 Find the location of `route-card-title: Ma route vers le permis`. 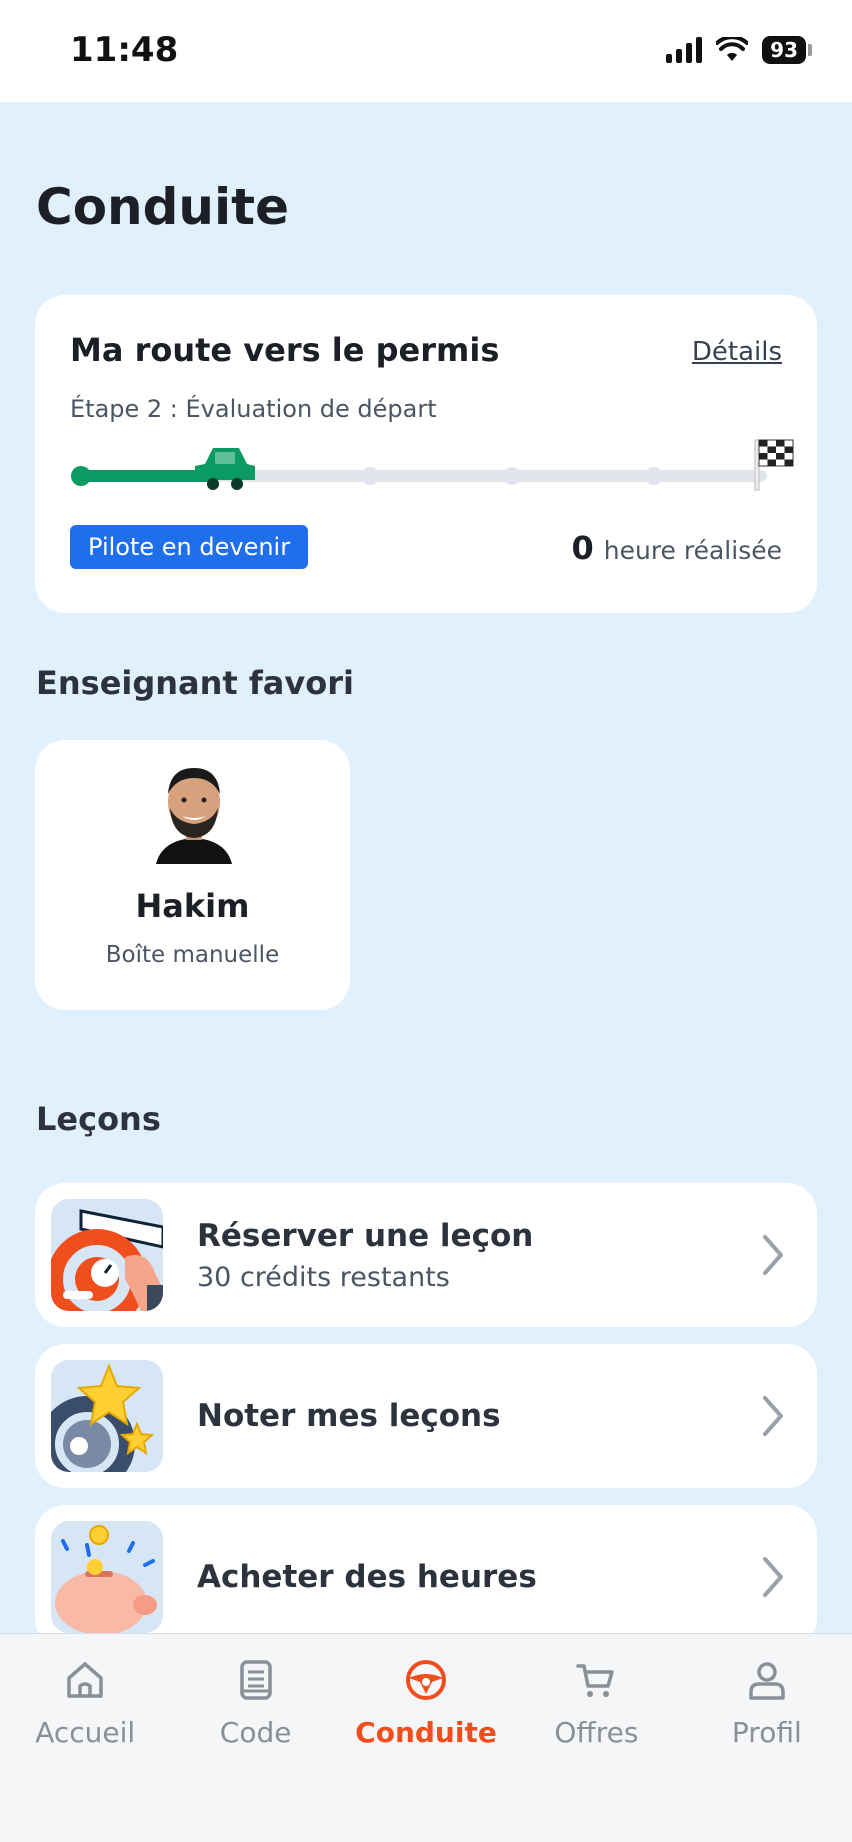

route-card-title: Ma route vers le permis is located at coordinates (285, 350).